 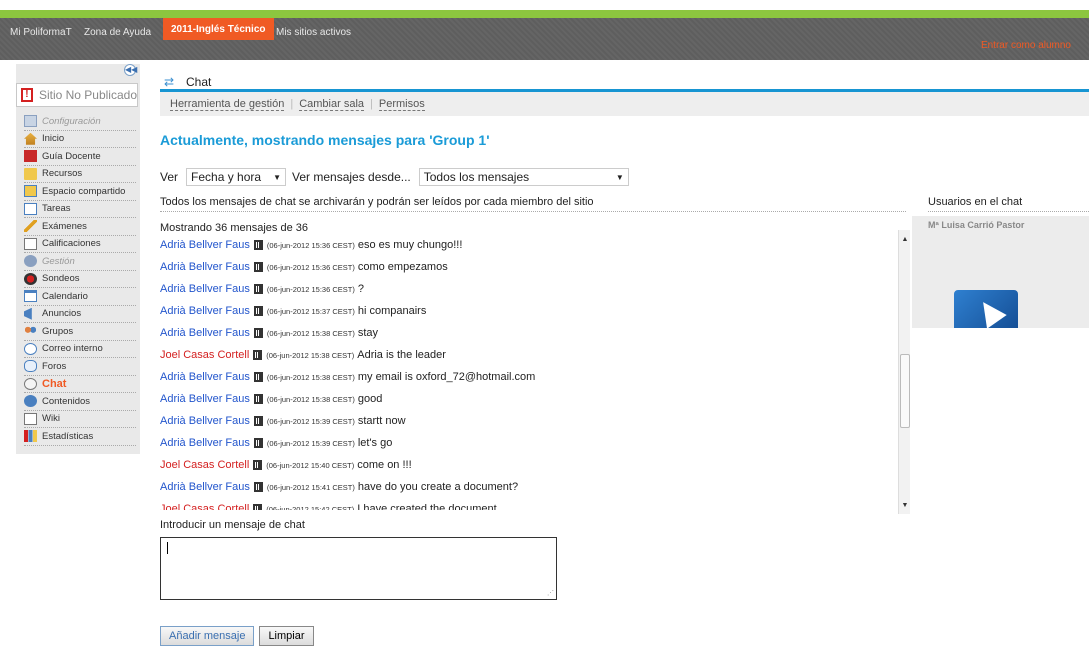 What do you see at coordinates (381, 421) in the screenshot?
I see `message-text: startt now` at bounding box center [381, 421].